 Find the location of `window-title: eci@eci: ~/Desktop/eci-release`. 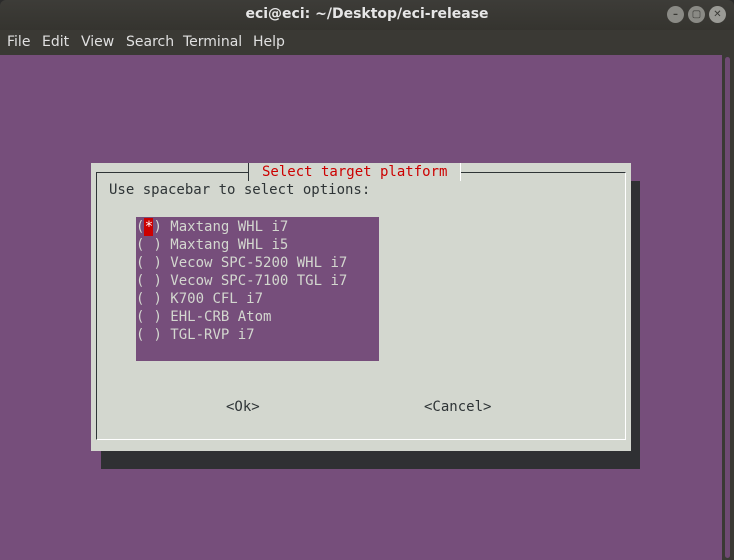

window-title: eci@eci: ~/Desktop/eci-release is located at coordinates (367, 14).